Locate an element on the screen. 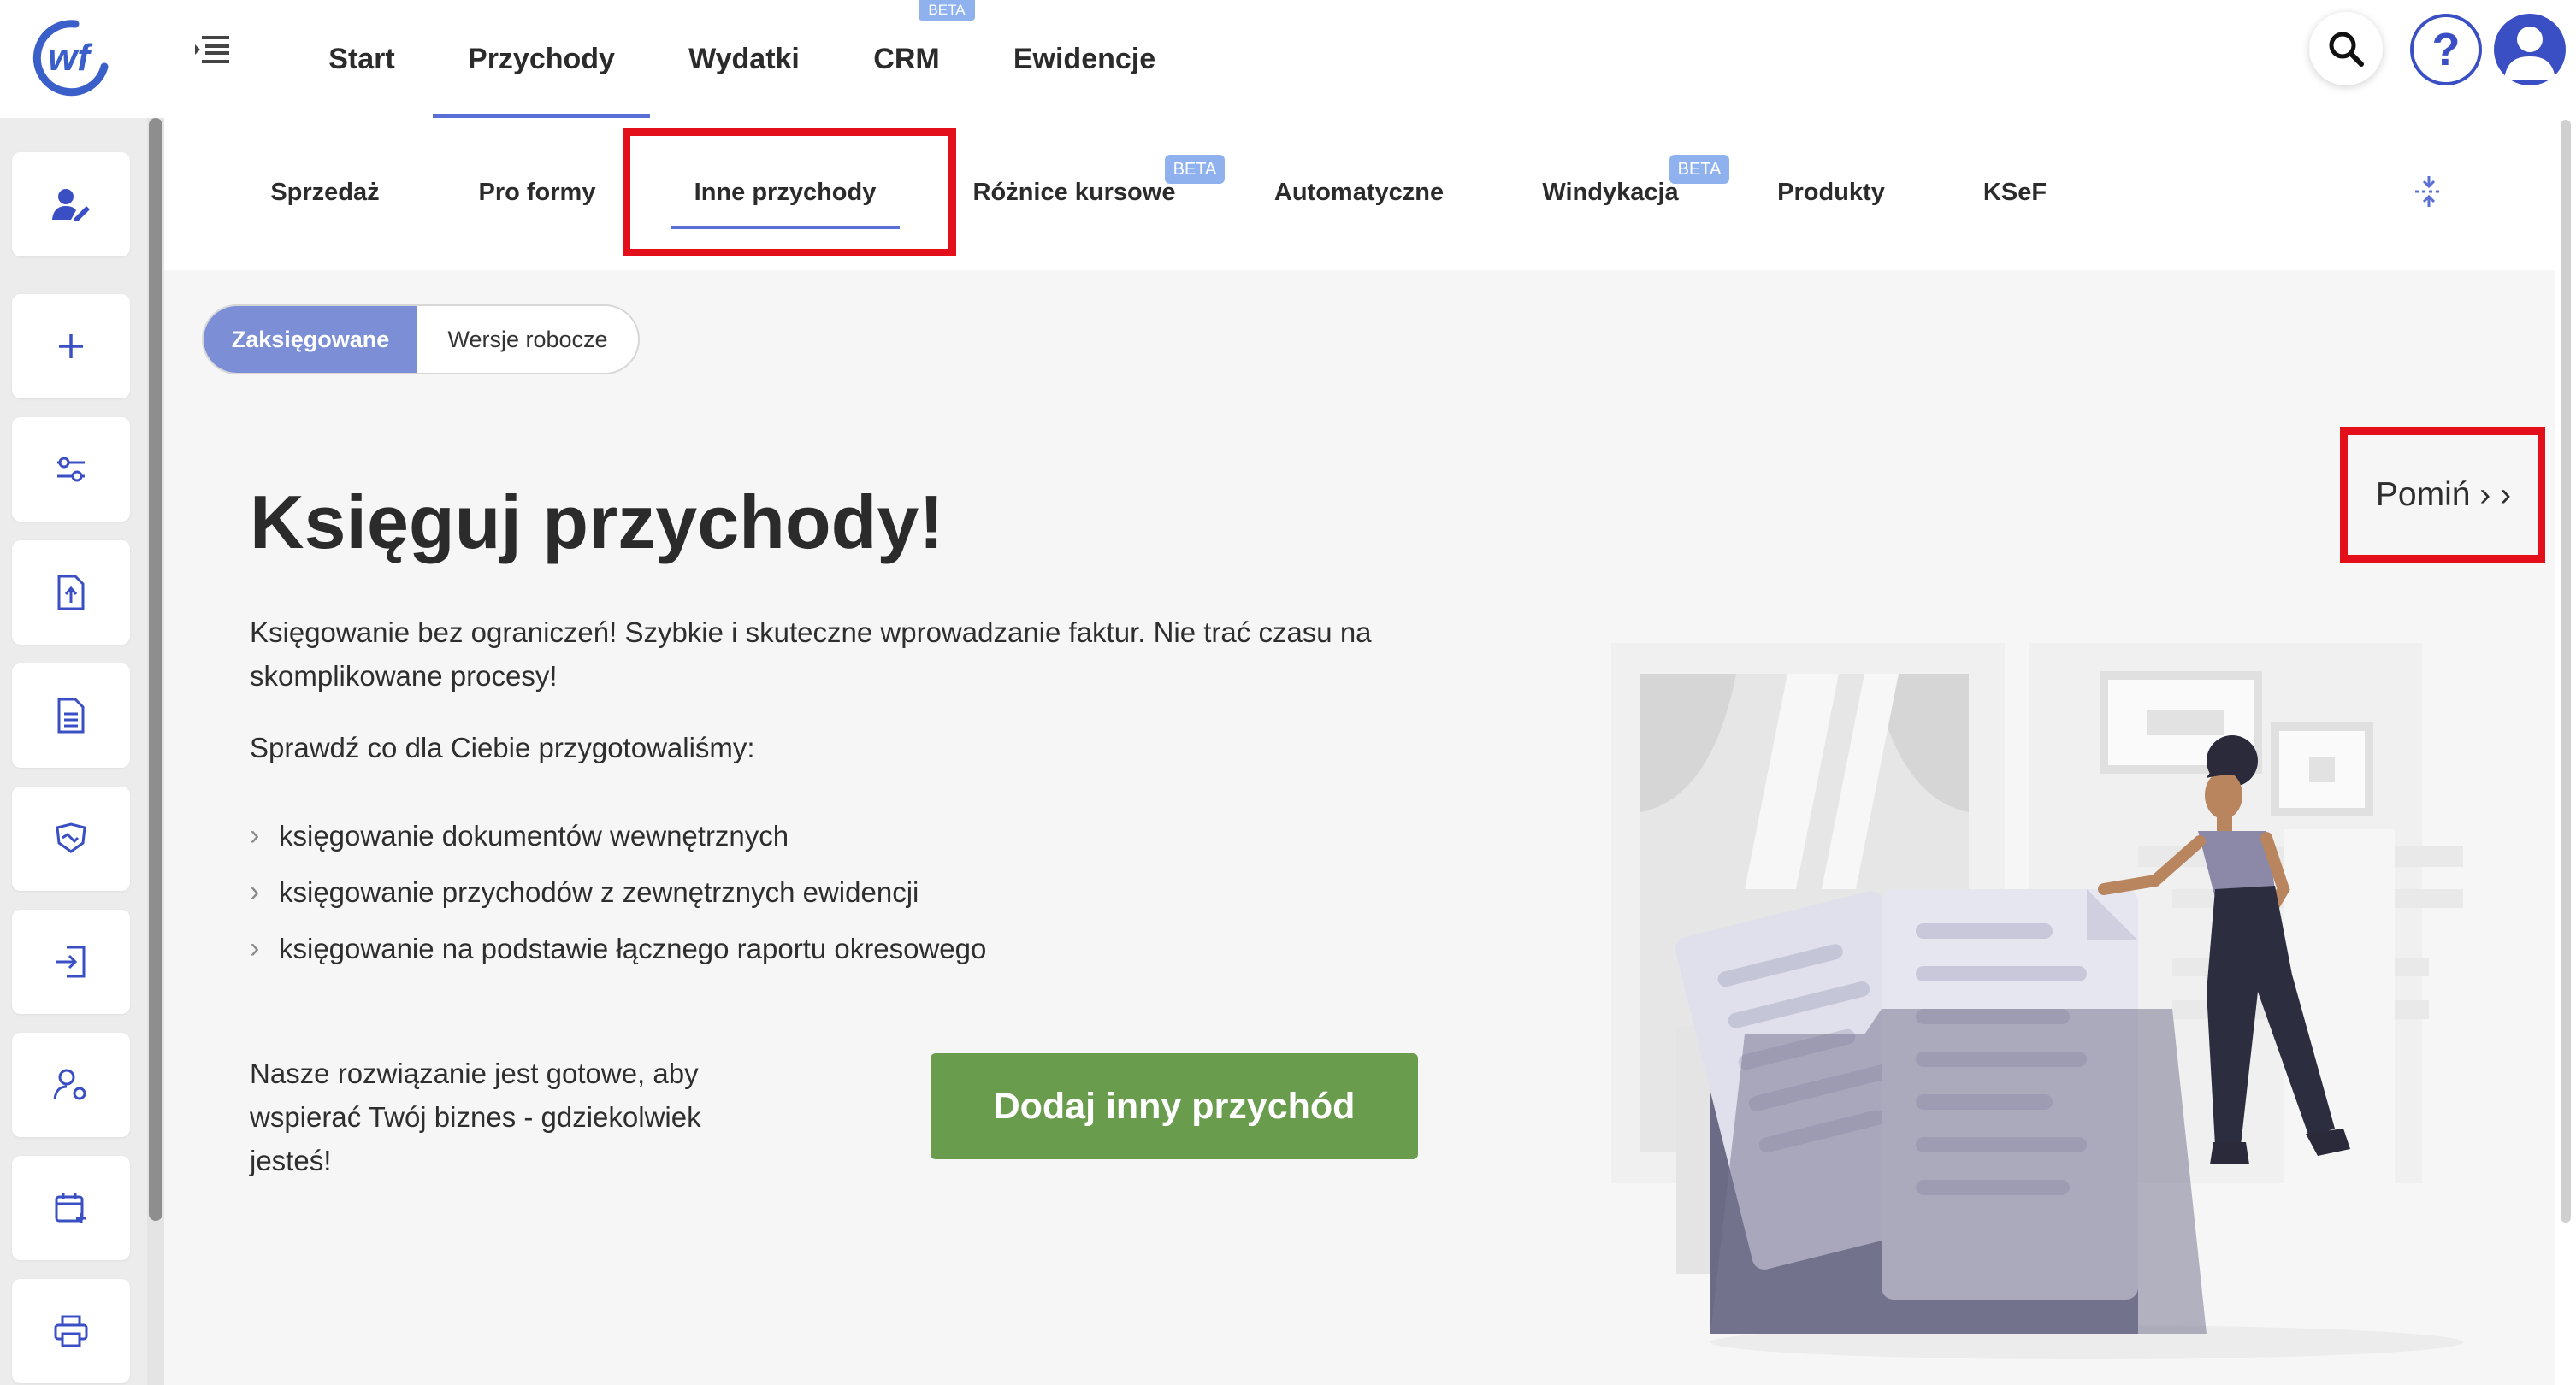 The image size is (2576, 1385). plus-icon is located at coordinates (71, 346).